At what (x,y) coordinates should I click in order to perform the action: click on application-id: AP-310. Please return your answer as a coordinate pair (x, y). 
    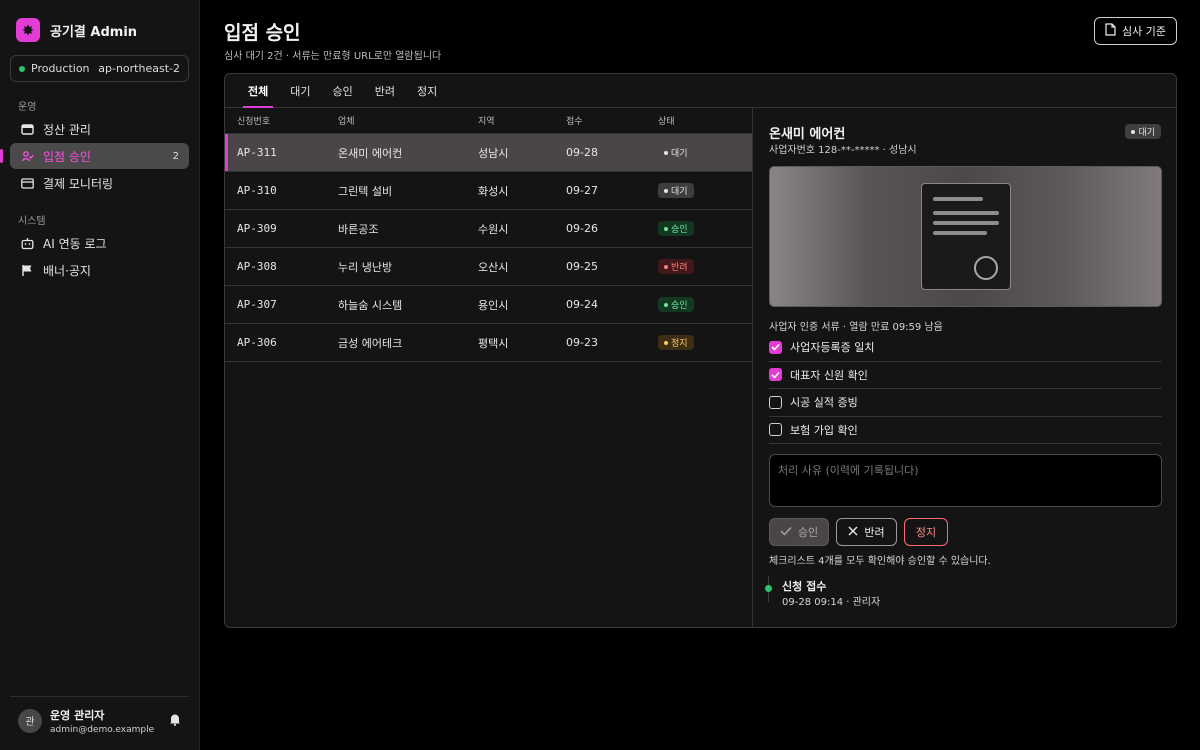
    Looking at the image, I should click on (257, 190).